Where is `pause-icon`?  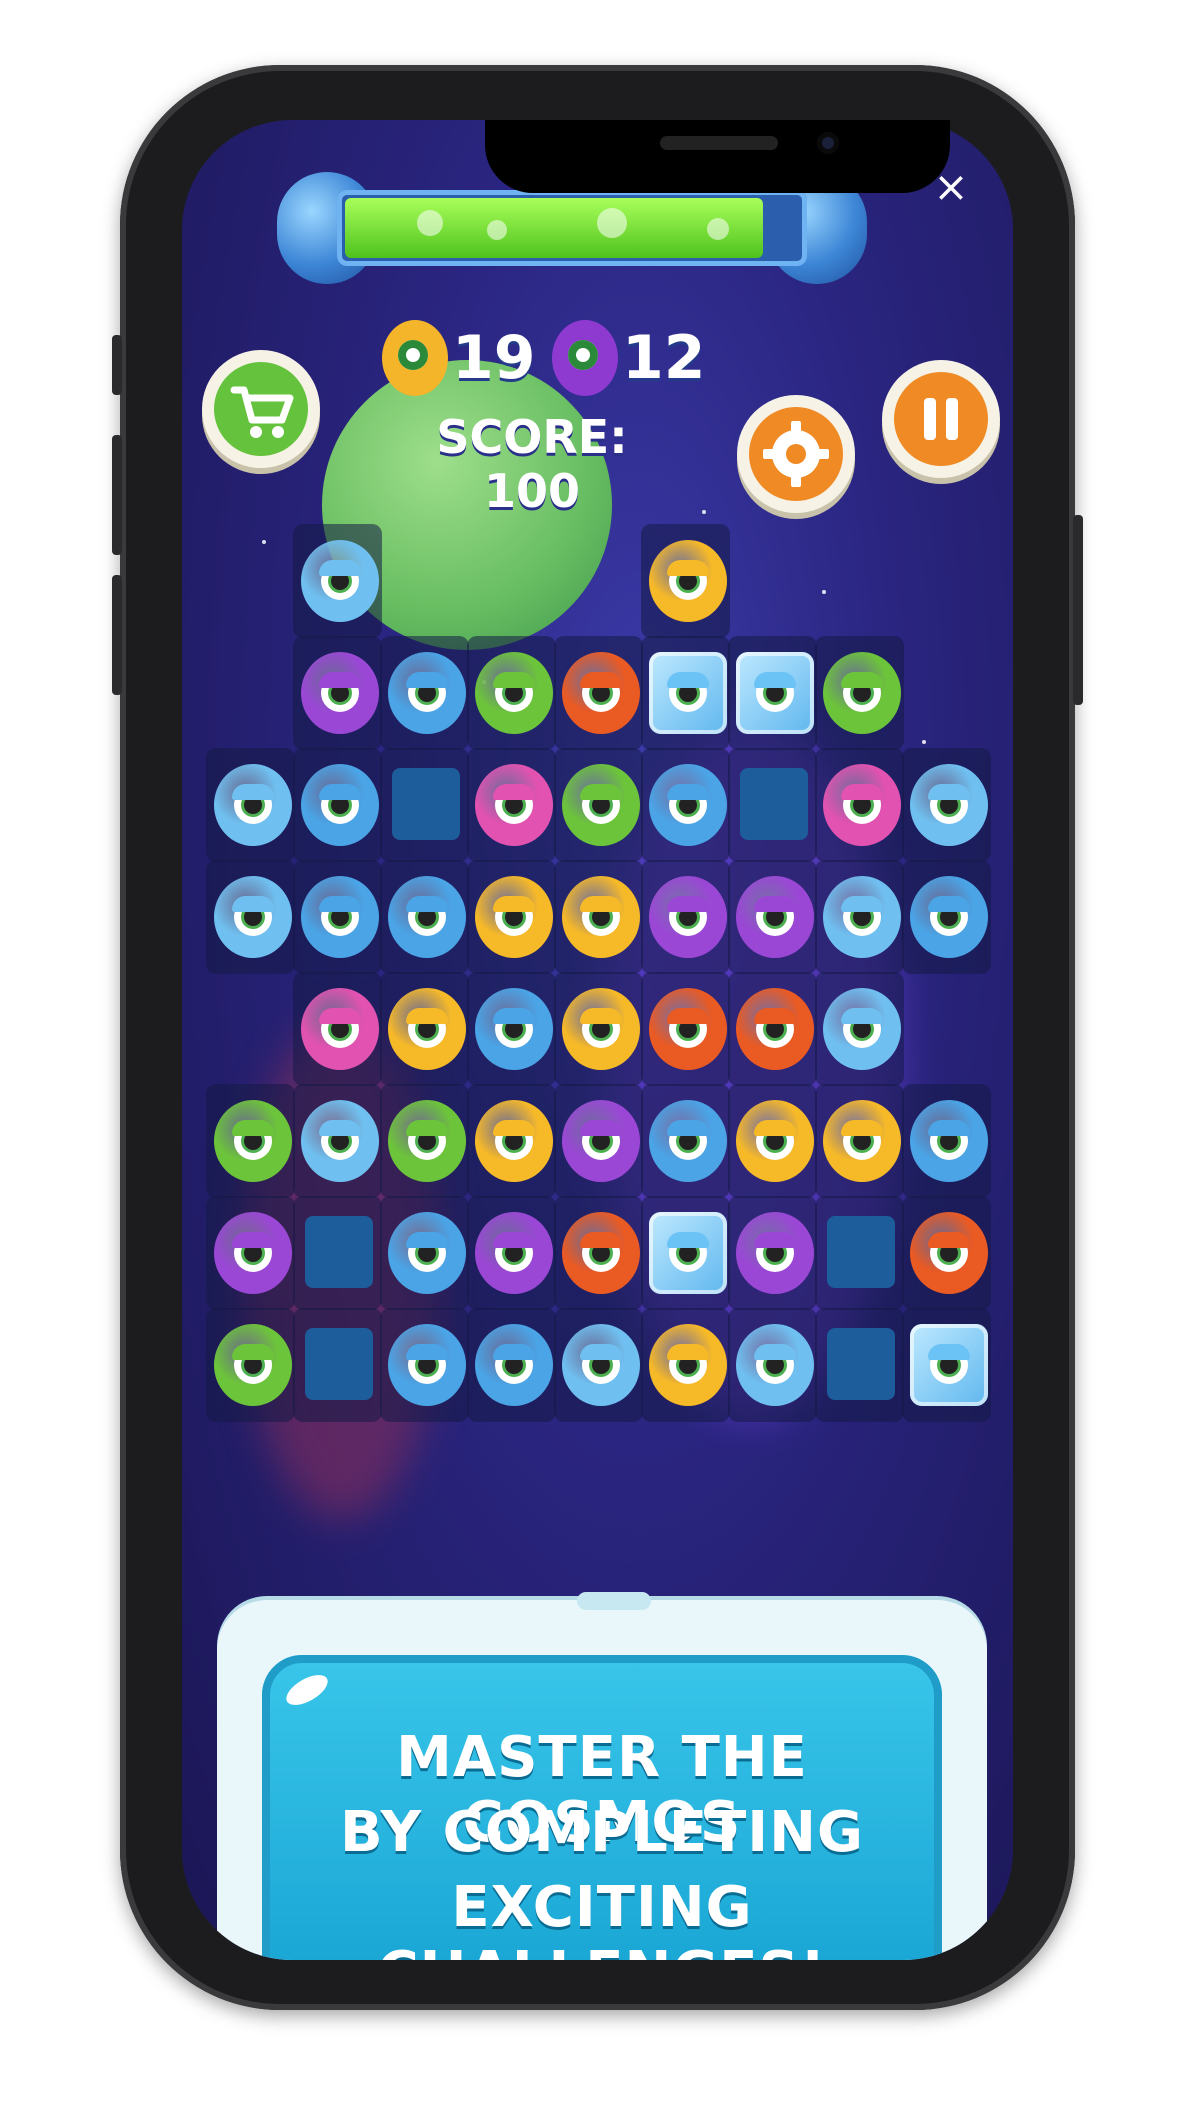 pause-icon is located at coordinates (941, 419).